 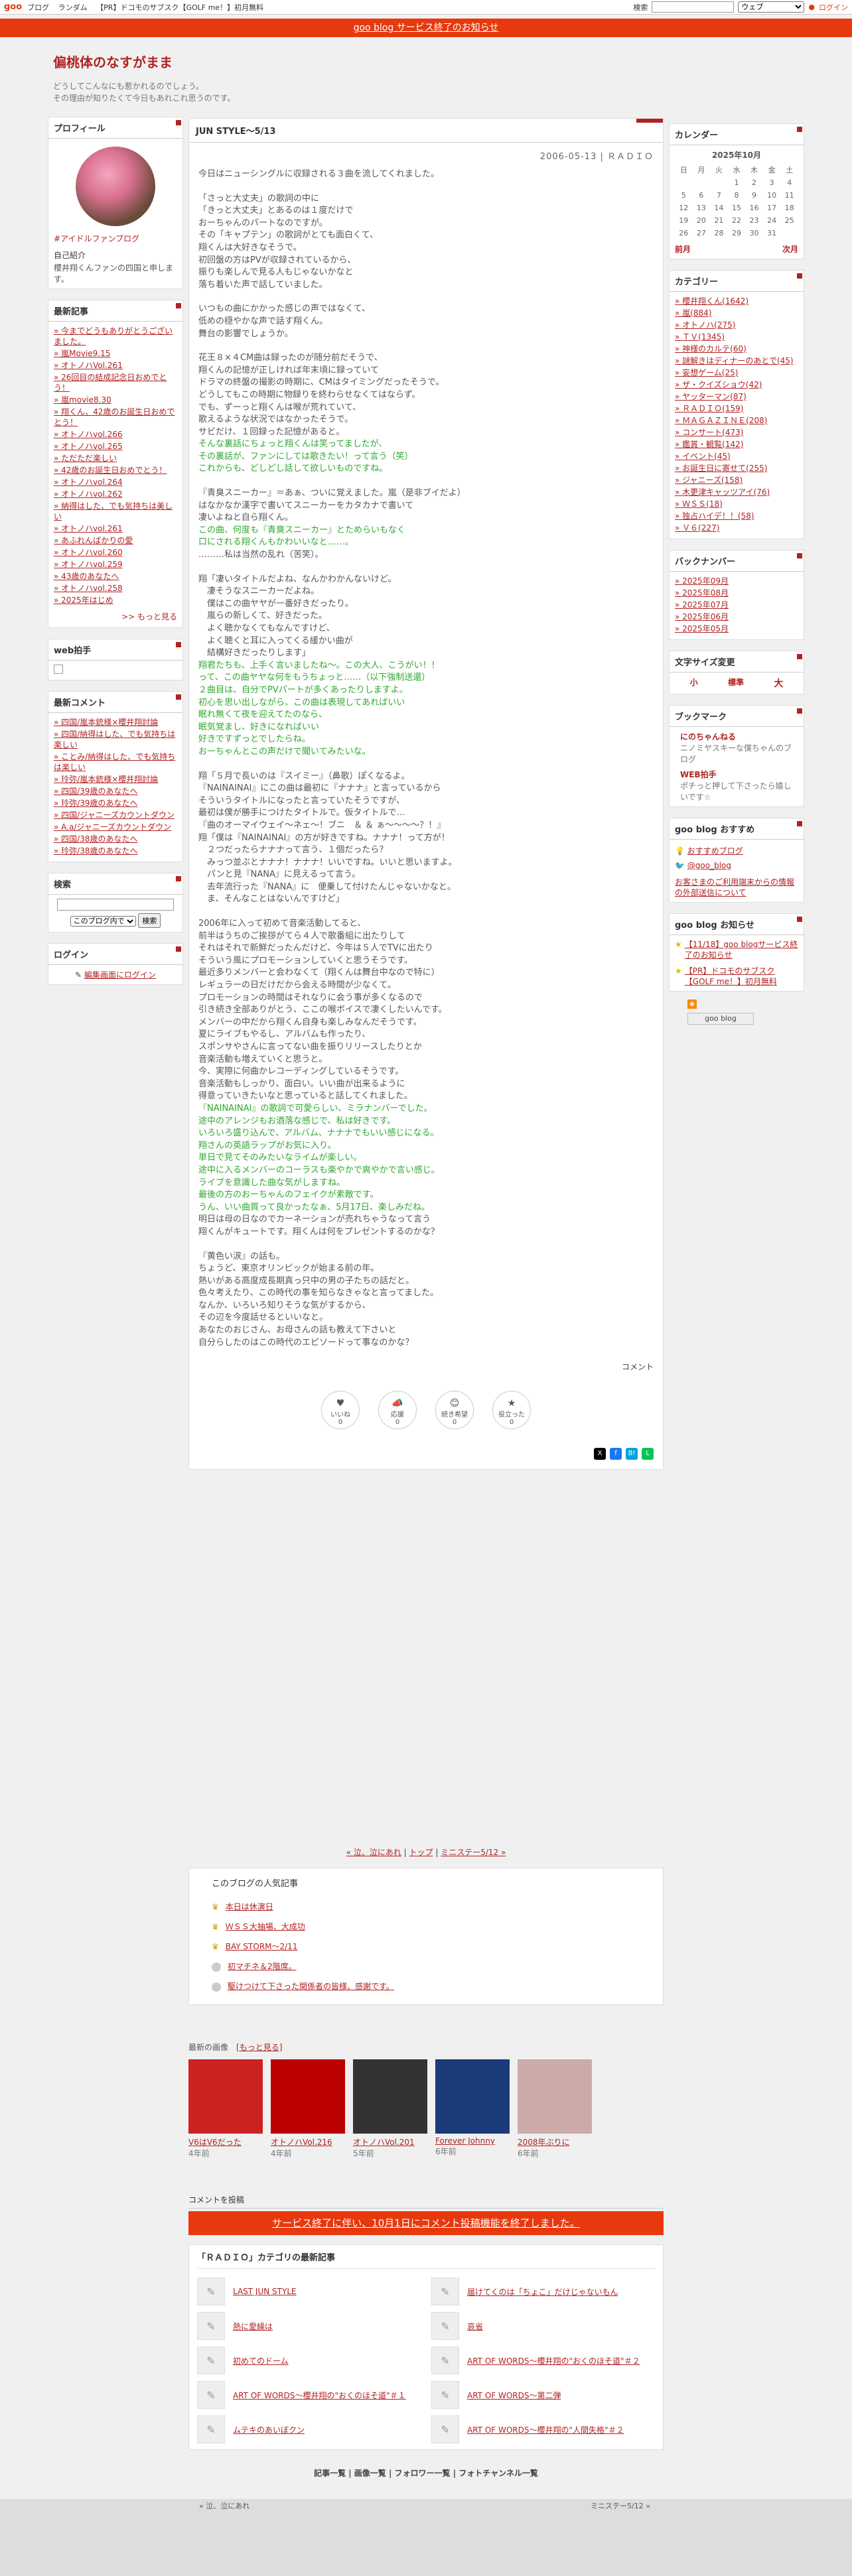 What do you see at coordinates (734, 887) in the screenshot?
I see `external-info-link: お客さまのご利用端末からの情報の外部送信について` at bounding box center [734, 887].